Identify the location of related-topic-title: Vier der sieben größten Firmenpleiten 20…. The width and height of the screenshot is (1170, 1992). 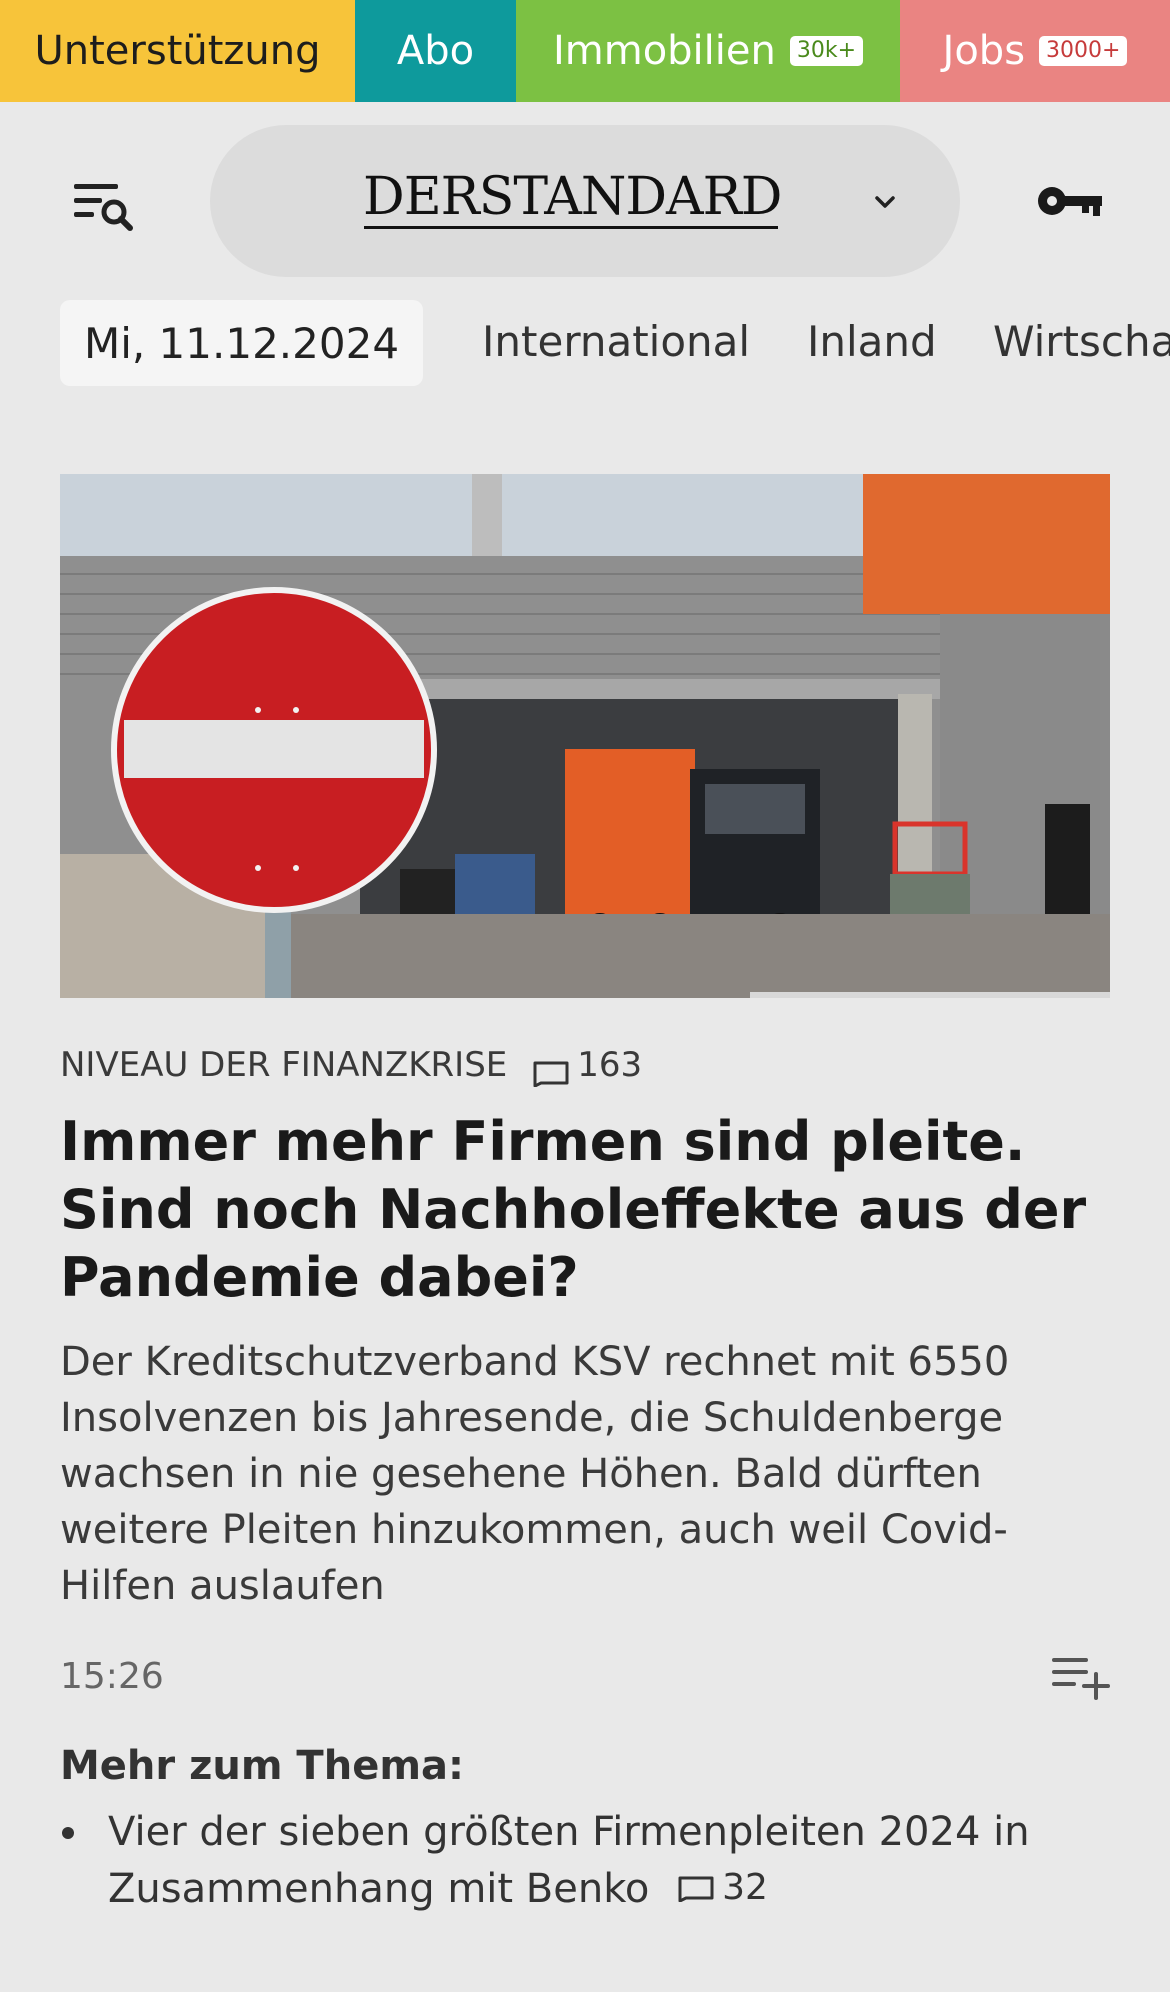
(569, 1860).